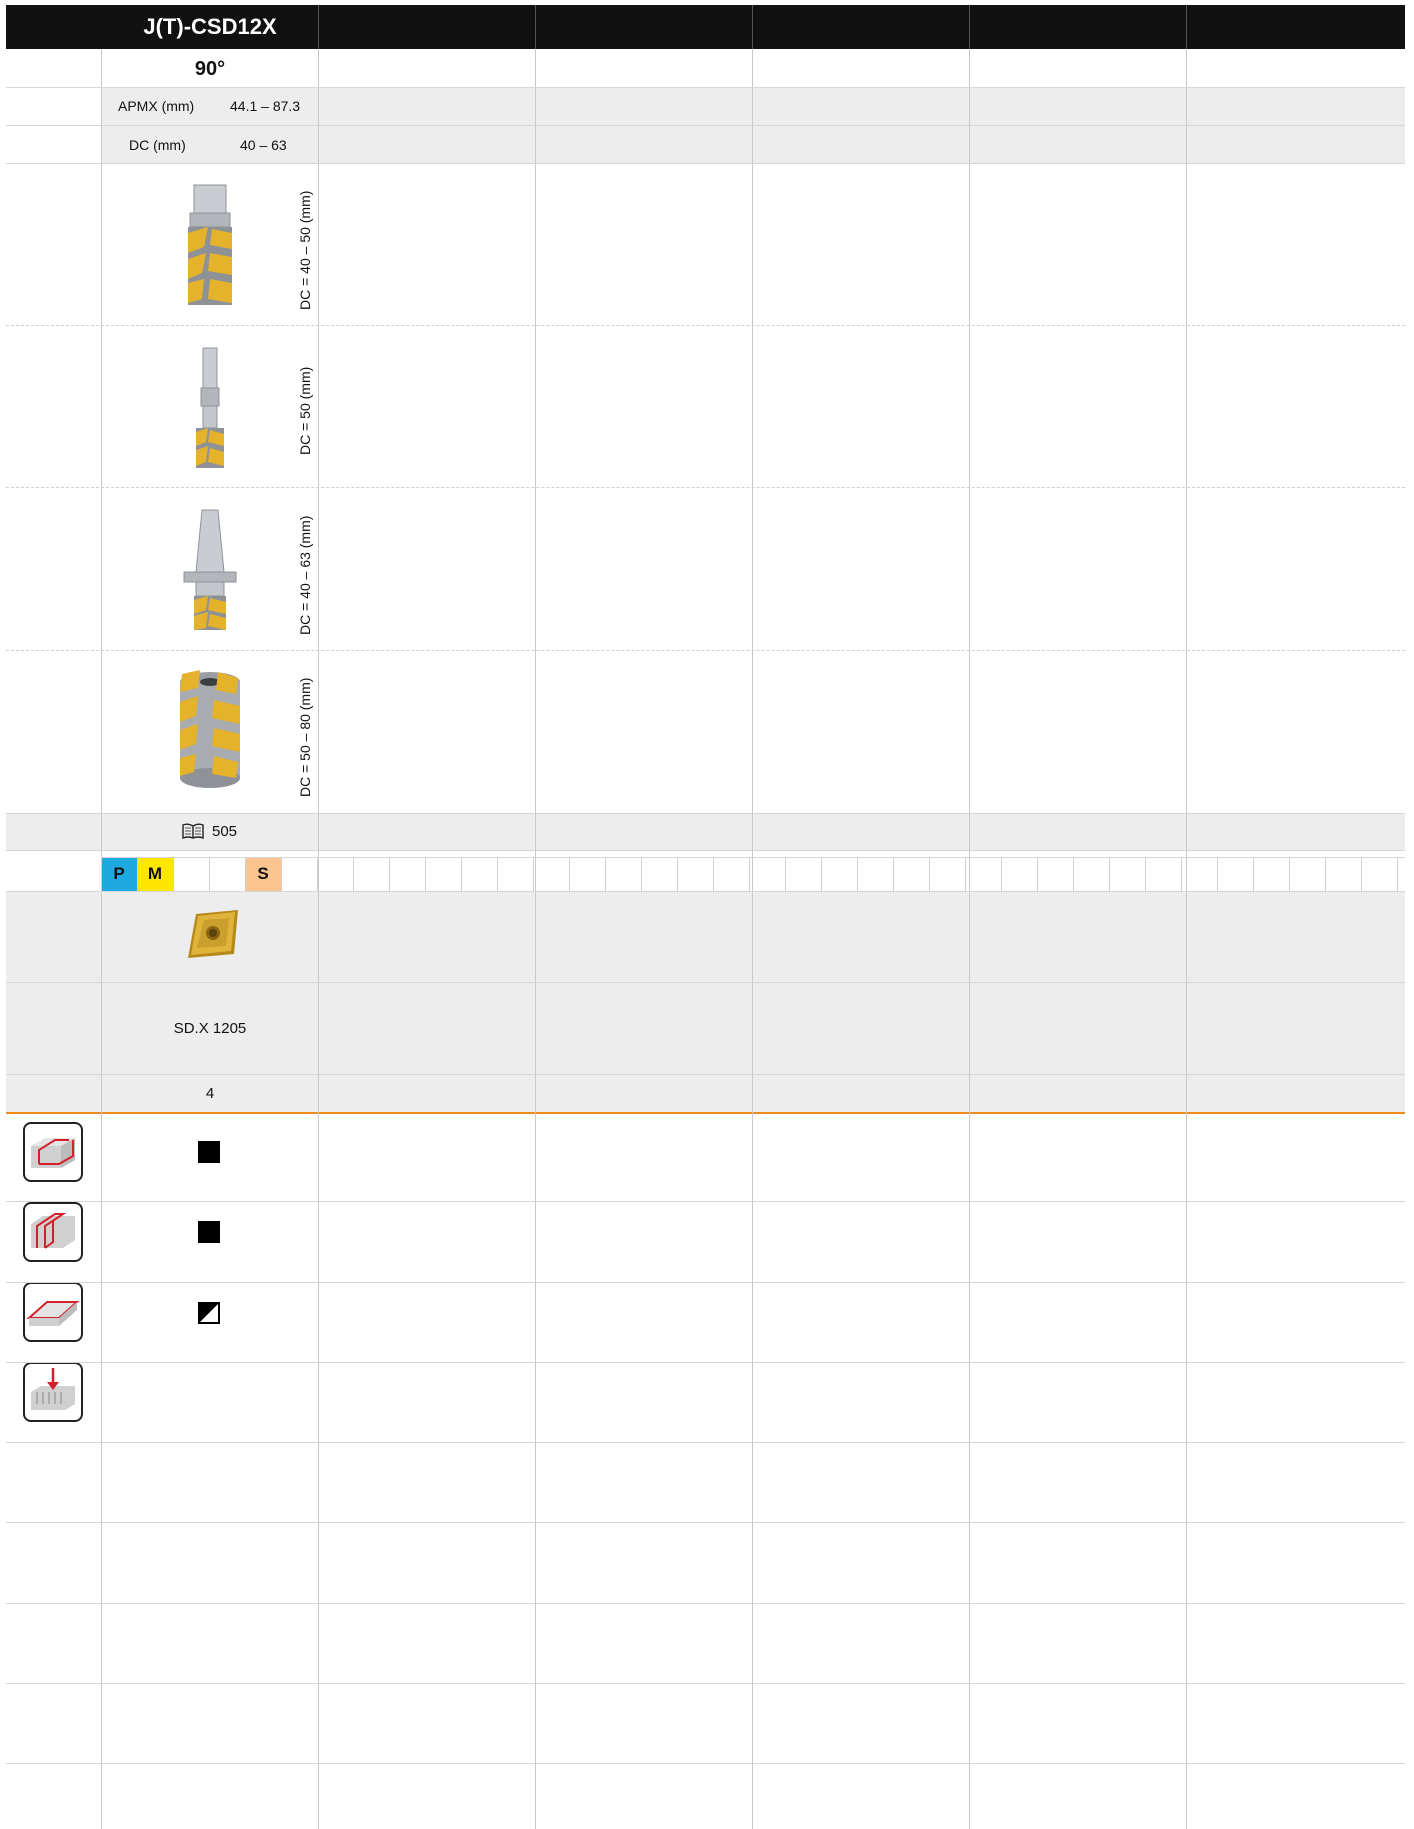 The image size is (1414, 1829). What do you see at coordinates (263, 874) in the screenshot?
I see `material-s: S` at bounding box center [263, 874].